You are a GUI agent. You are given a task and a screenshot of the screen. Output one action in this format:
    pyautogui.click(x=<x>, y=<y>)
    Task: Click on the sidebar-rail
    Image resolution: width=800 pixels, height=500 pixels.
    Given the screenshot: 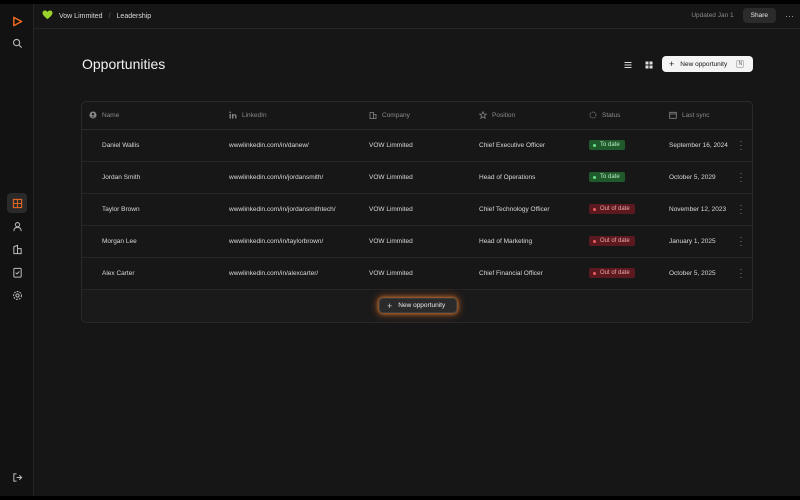 What is the action you would take?
    pyautogui.click(x=17, y=250)
    